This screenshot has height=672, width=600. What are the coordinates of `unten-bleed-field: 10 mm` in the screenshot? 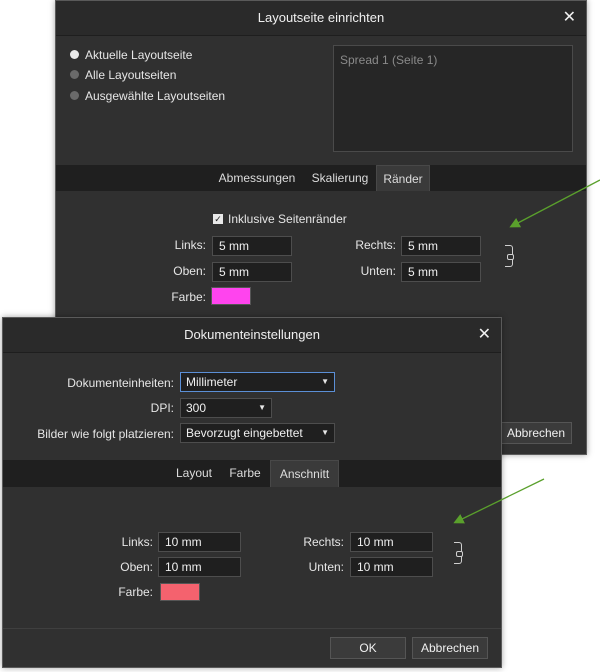 It's located at (391, 567).